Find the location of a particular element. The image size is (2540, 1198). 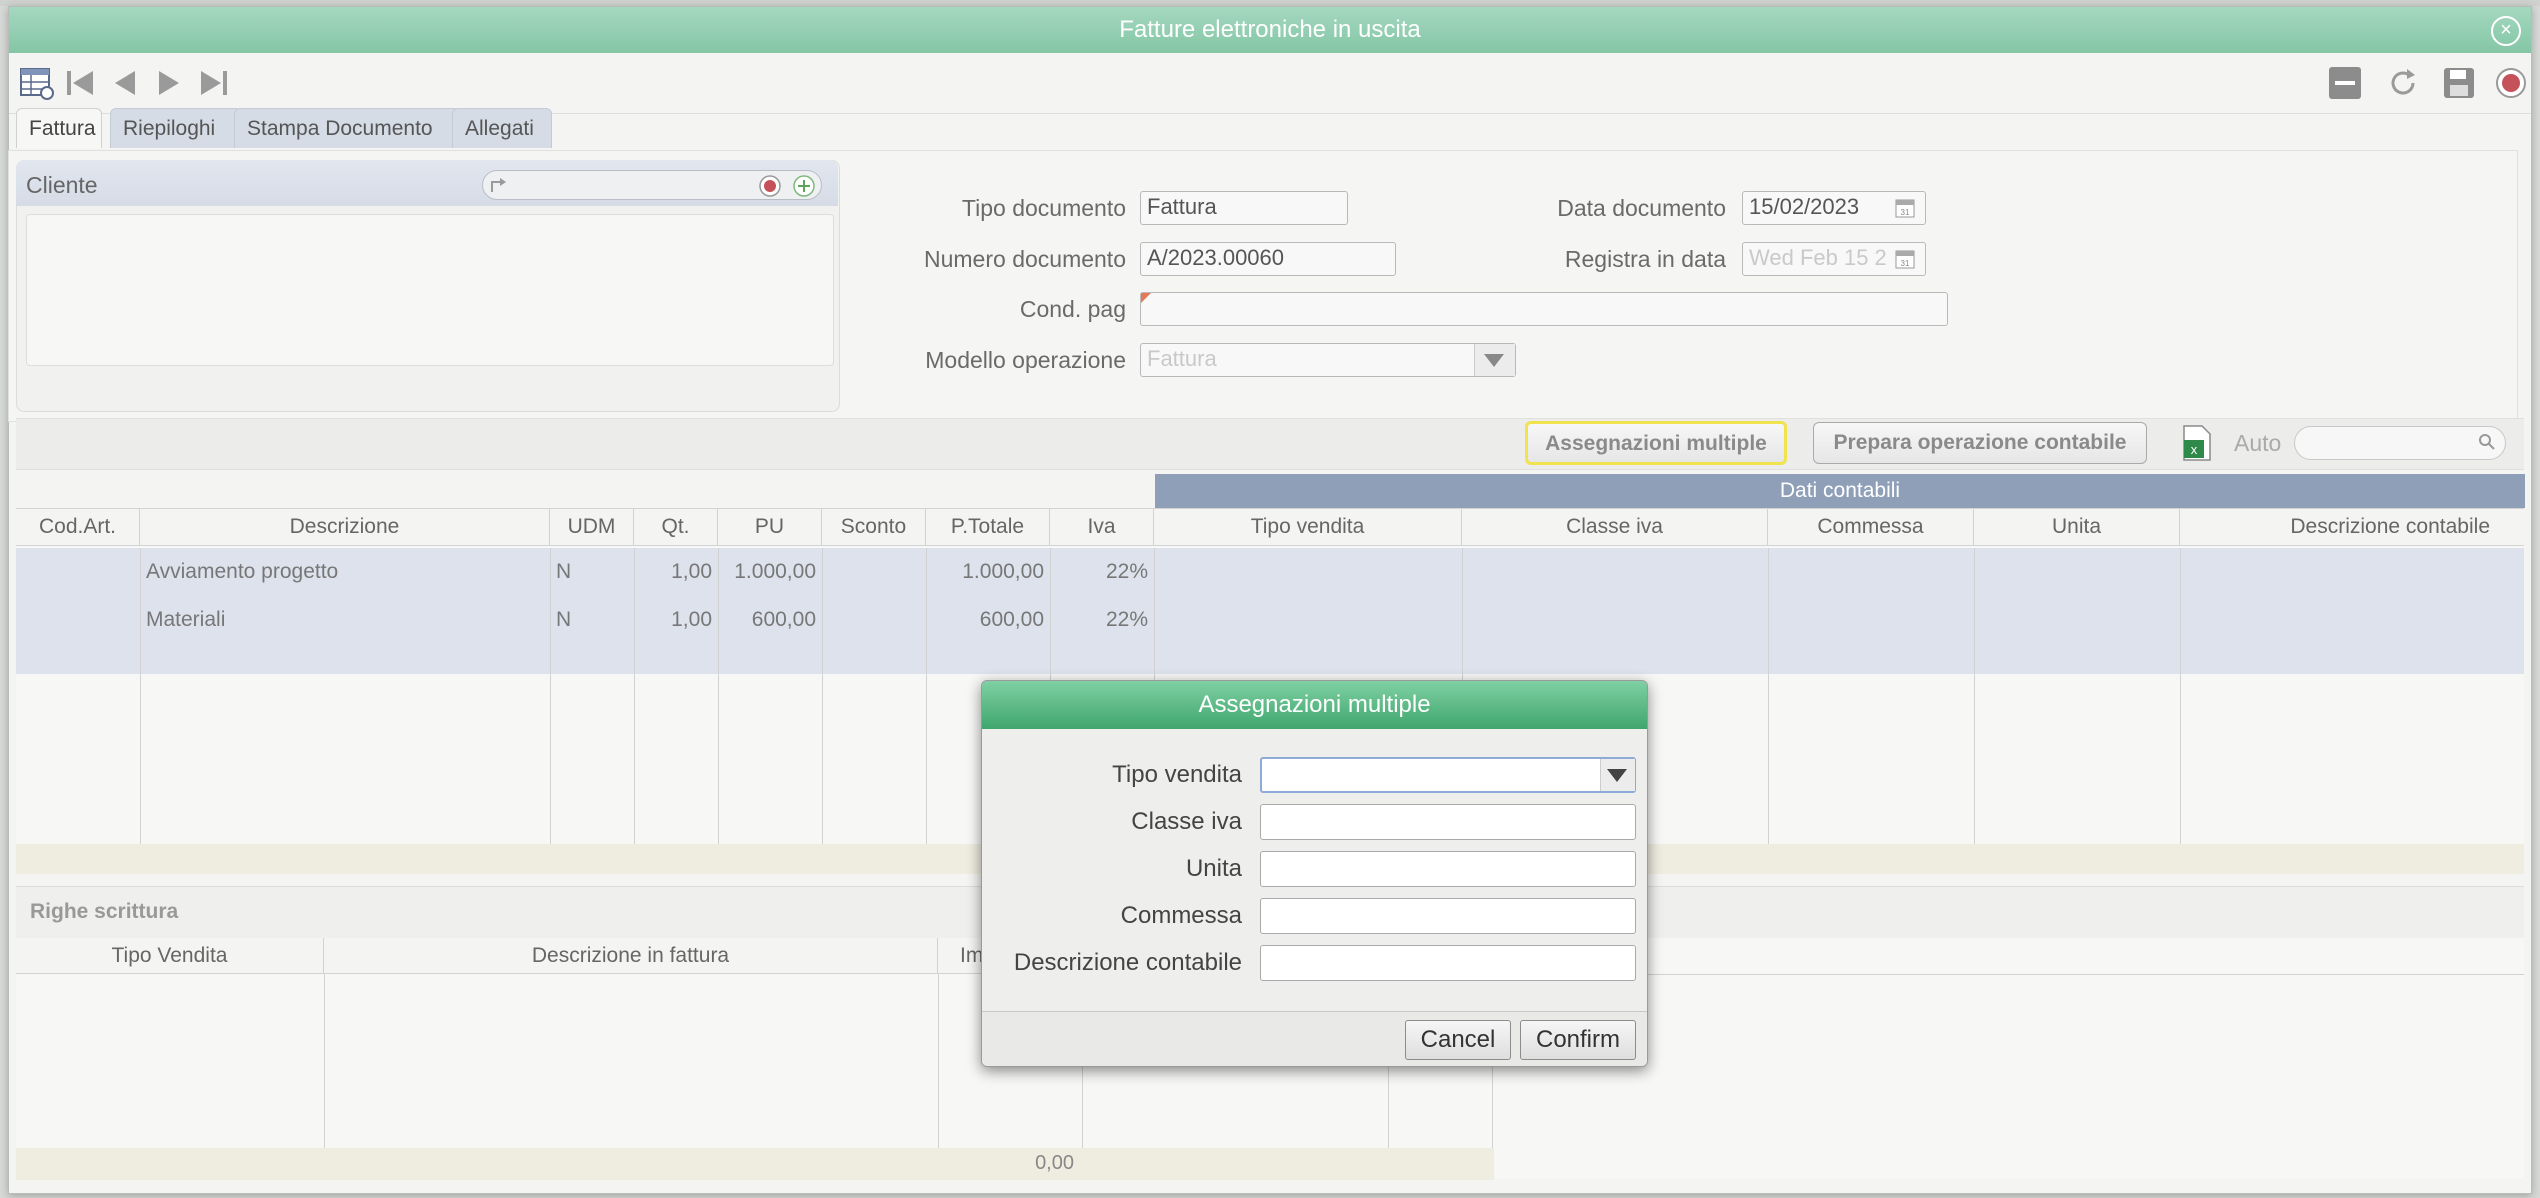

save-icon is located at coordinates (2459, 83).